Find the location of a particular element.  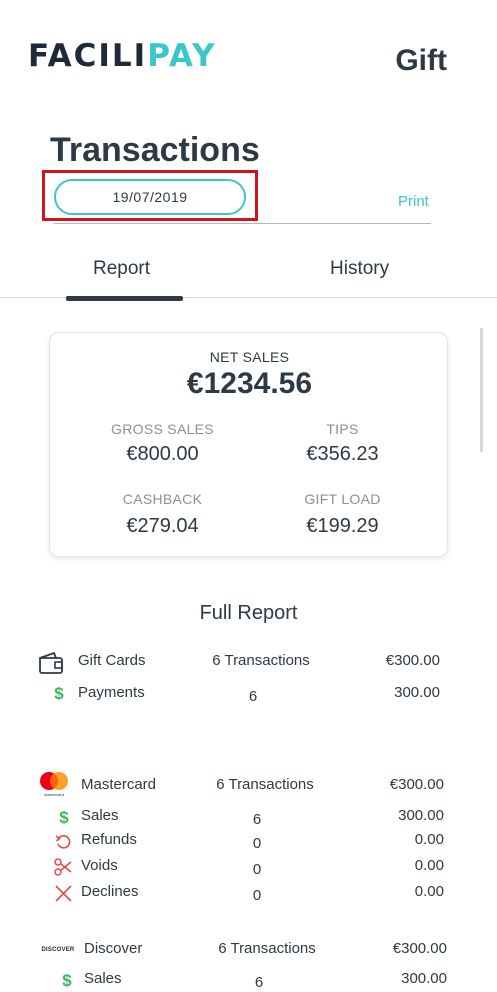

payments-amount: 300.00 is located at coordinates (417, 692).